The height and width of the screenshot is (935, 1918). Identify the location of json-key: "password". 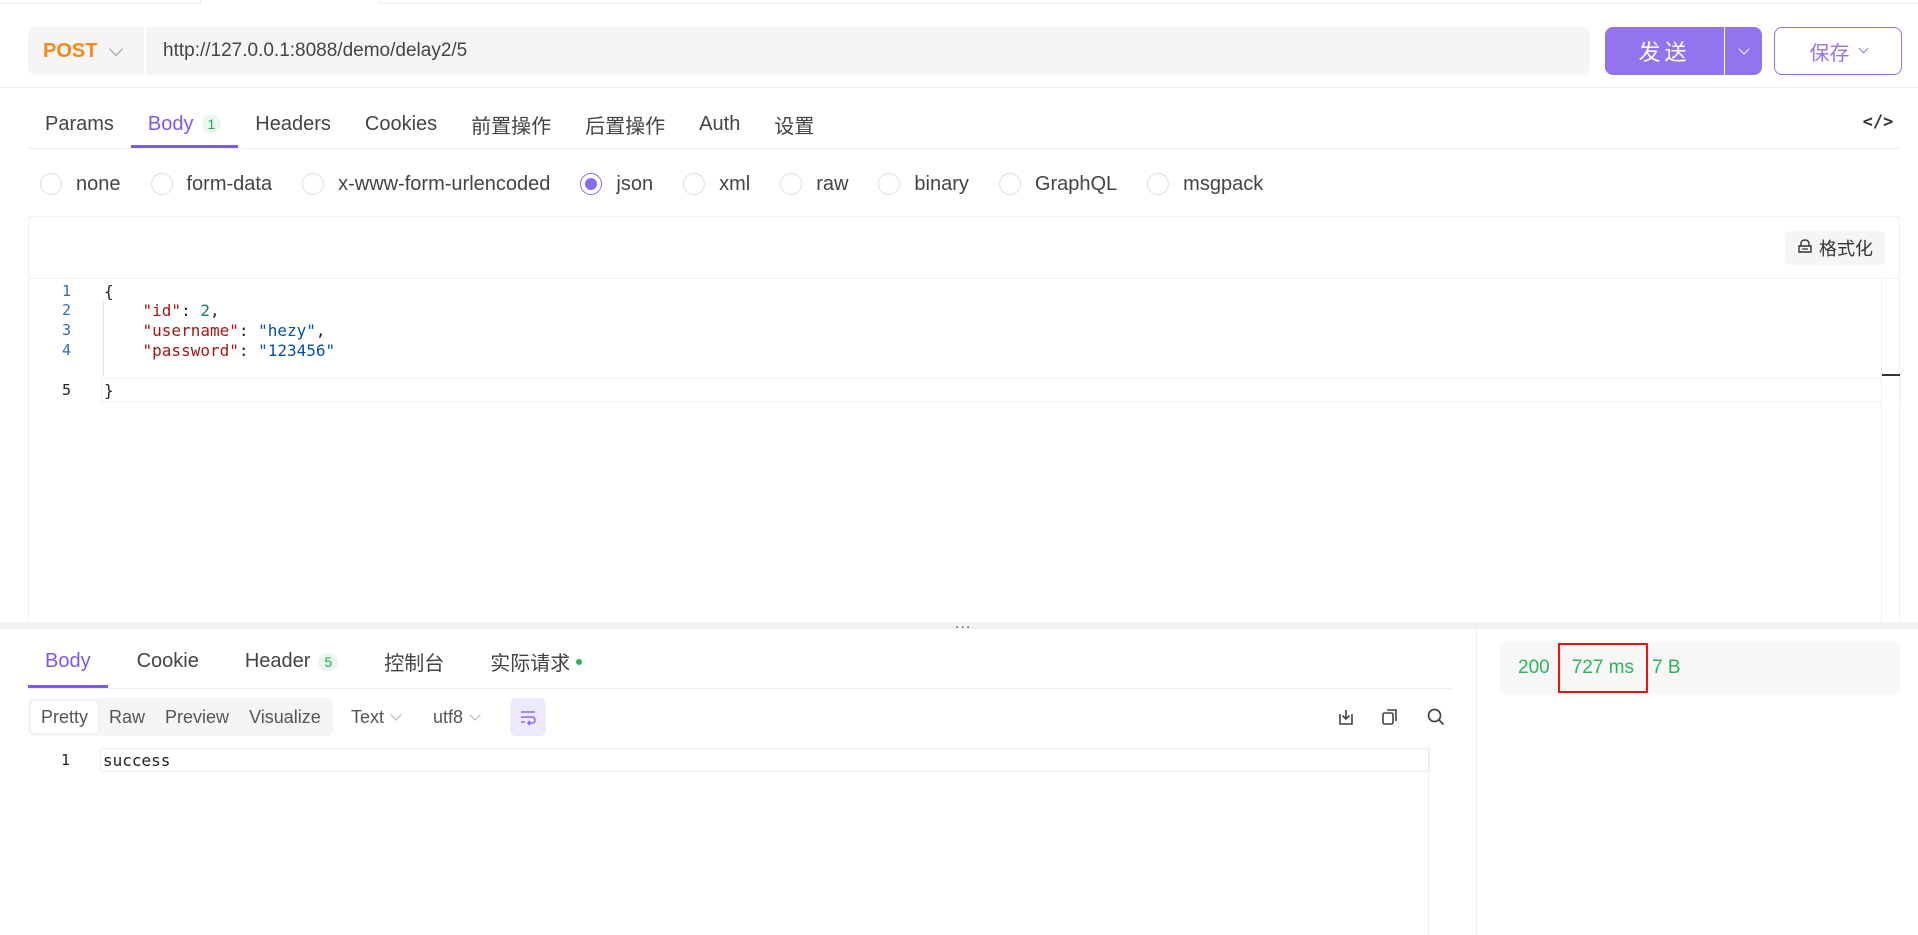
(190, 350).